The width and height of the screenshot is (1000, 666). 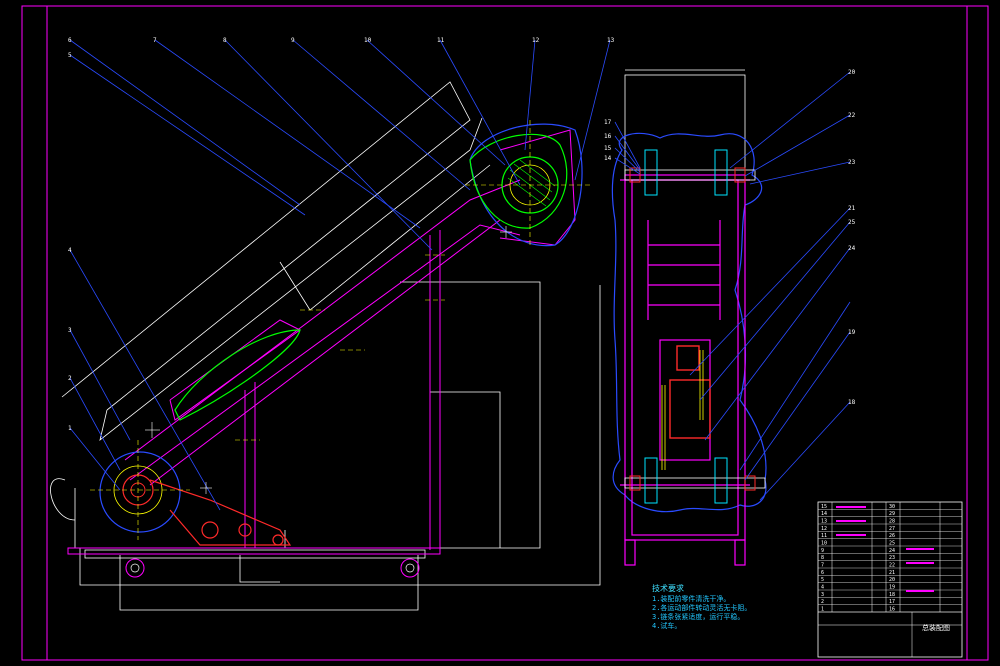 I want to click on balloon-14: 14, so click(x=608, y=158).